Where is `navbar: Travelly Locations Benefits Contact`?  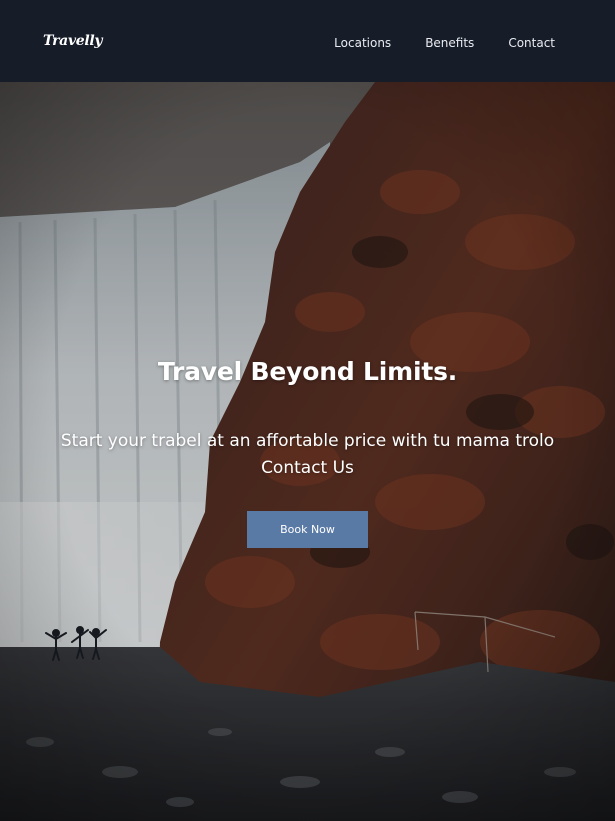
navbar: Travelly Locations Benefits Contact is located at coordinates (307, 41).